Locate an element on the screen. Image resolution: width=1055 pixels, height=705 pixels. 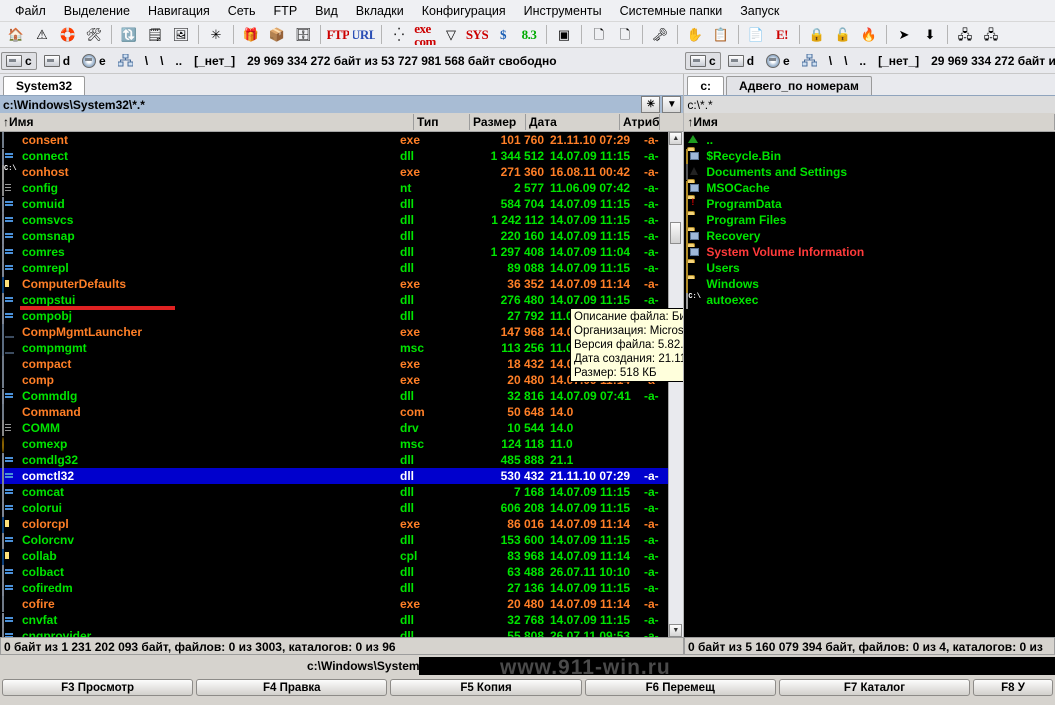
drive-button-left-1: \ is located at coordinates (161, 61).